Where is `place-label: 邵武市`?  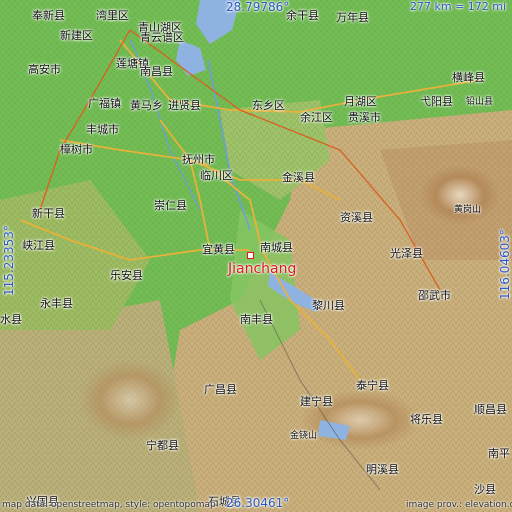
place-label: 邵武市 is located at coordinates (434, 295).